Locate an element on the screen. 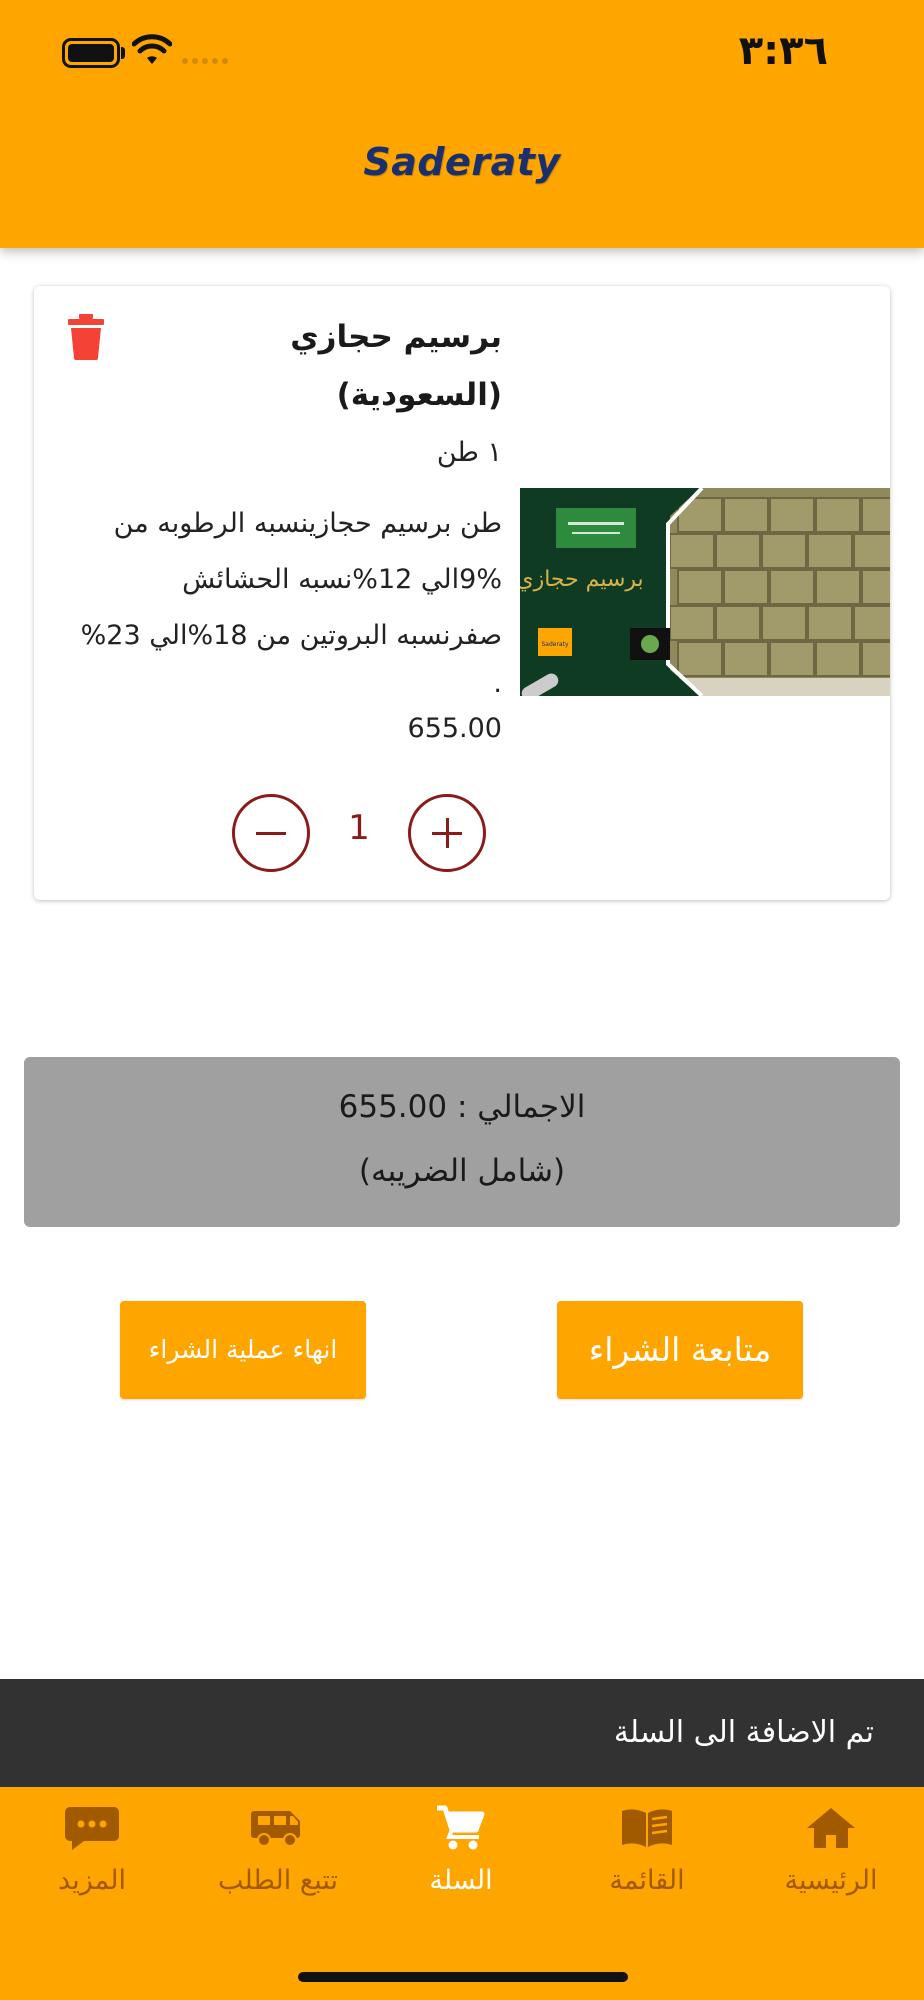  cart-total-box: الاجمالي : 655.00 (شامل الضريبه) is located at coordinates (462, 1142).